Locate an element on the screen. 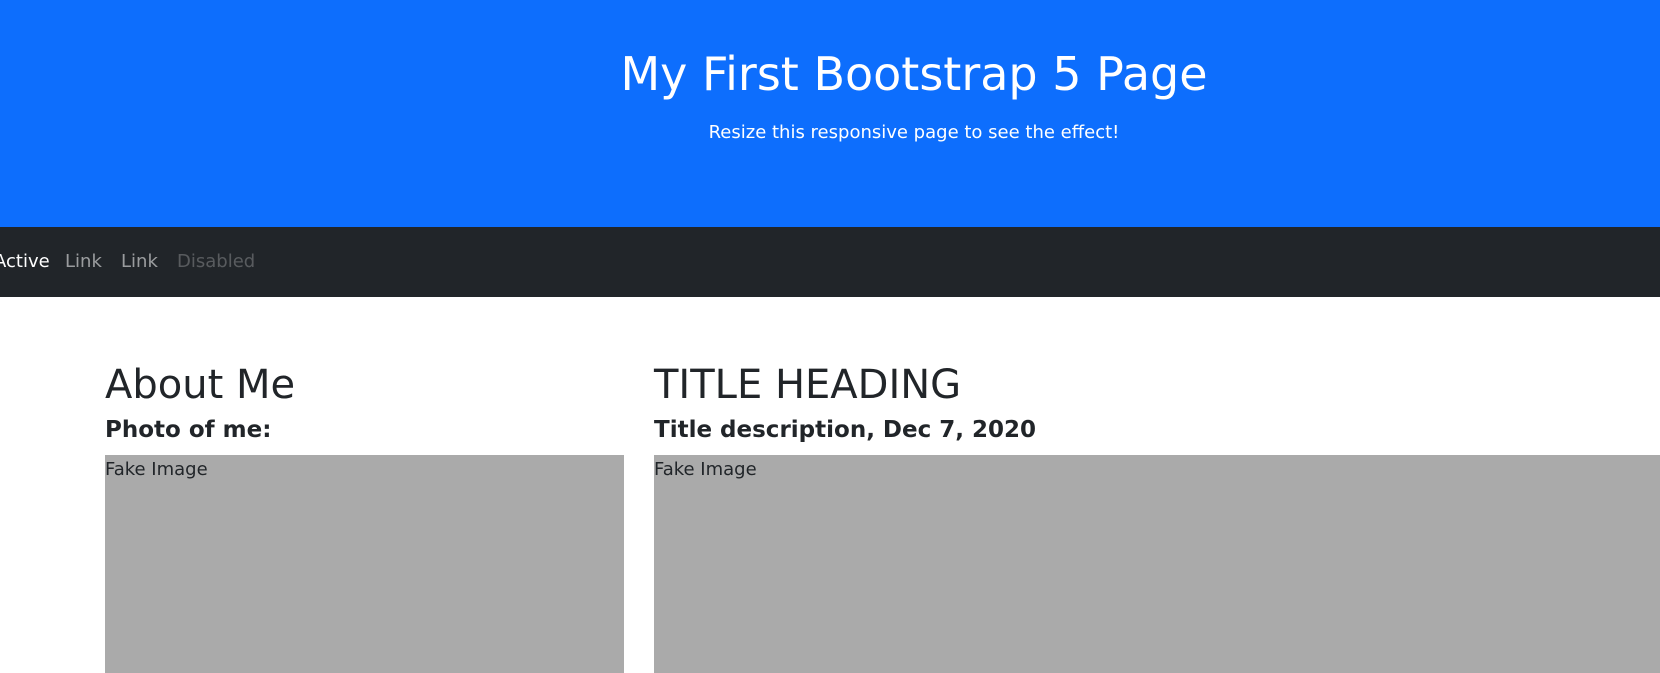 The height and width of the screenshot is (673, 1660). nav-link-disabled: Disabled is located at coordinates (216, 261).